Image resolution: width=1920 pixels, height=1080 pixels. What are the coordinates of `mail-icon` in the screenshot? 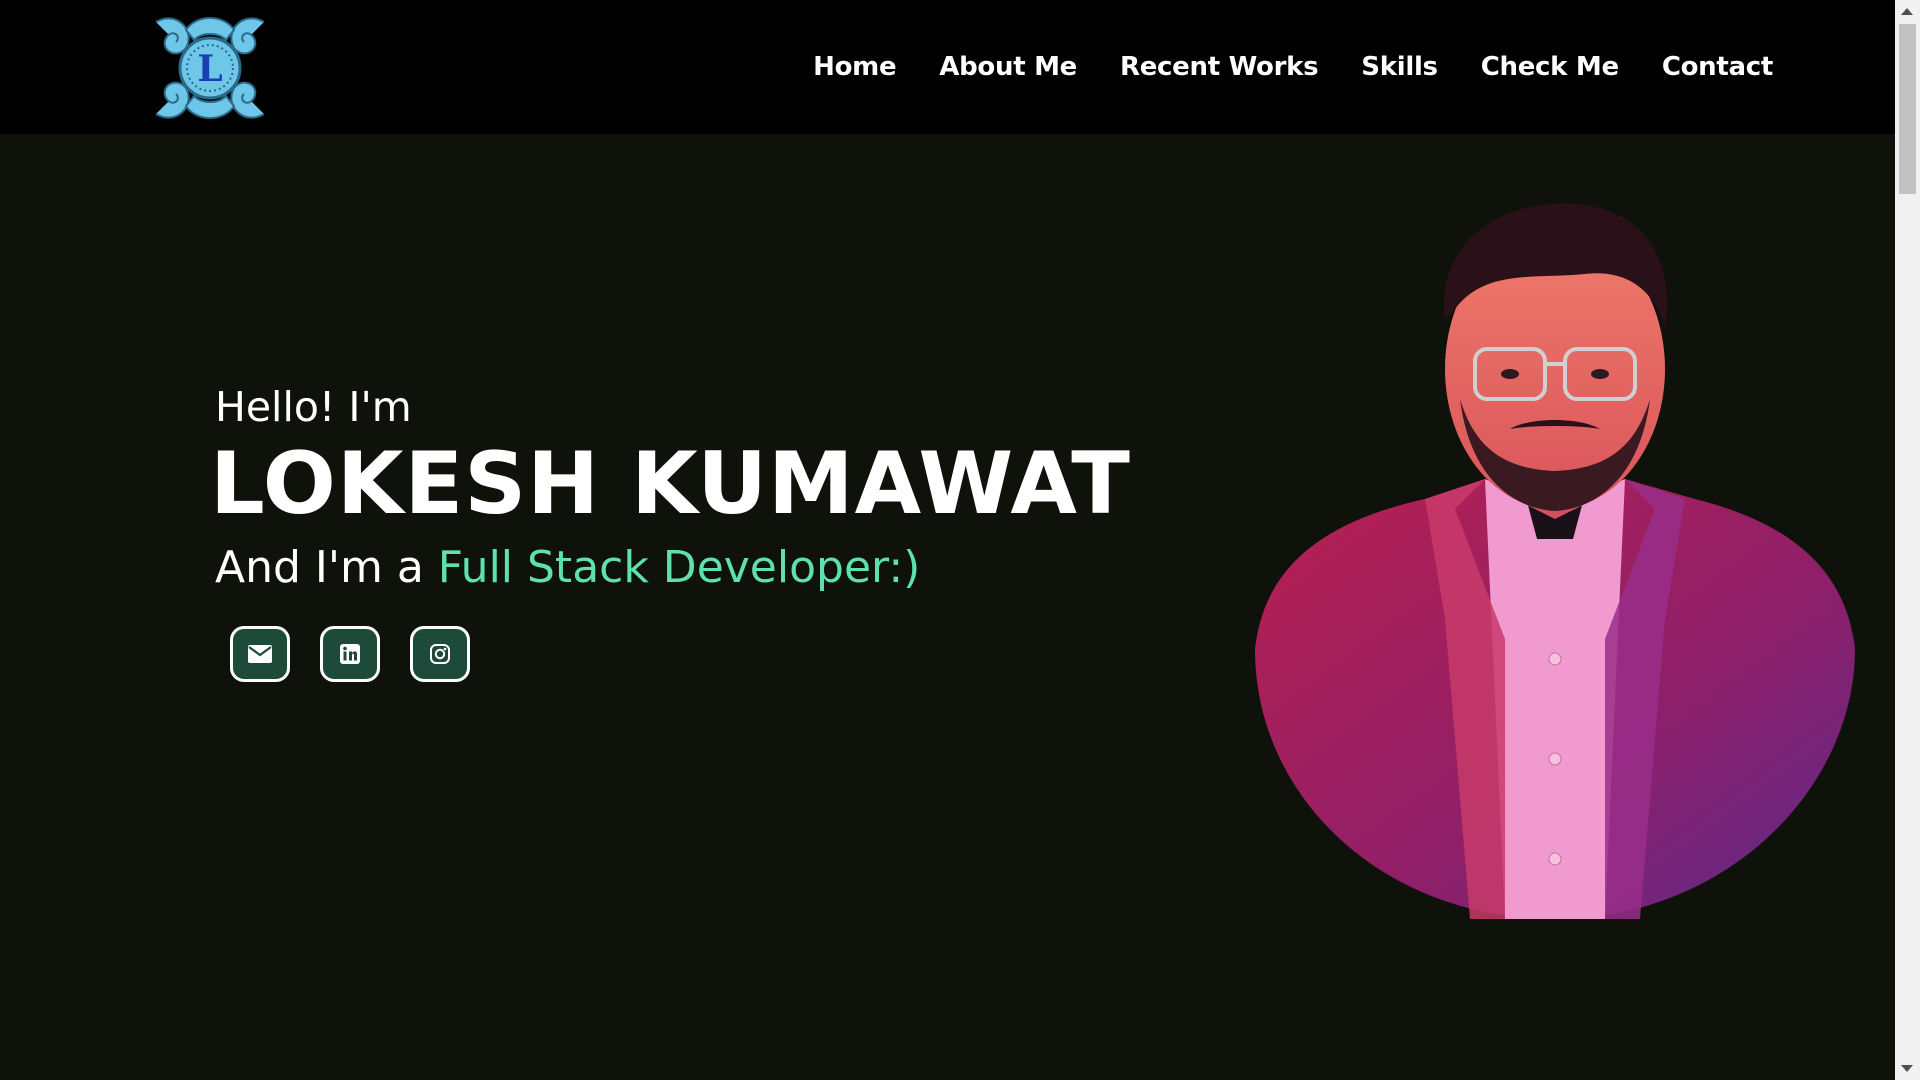 It's located at (260, 654).